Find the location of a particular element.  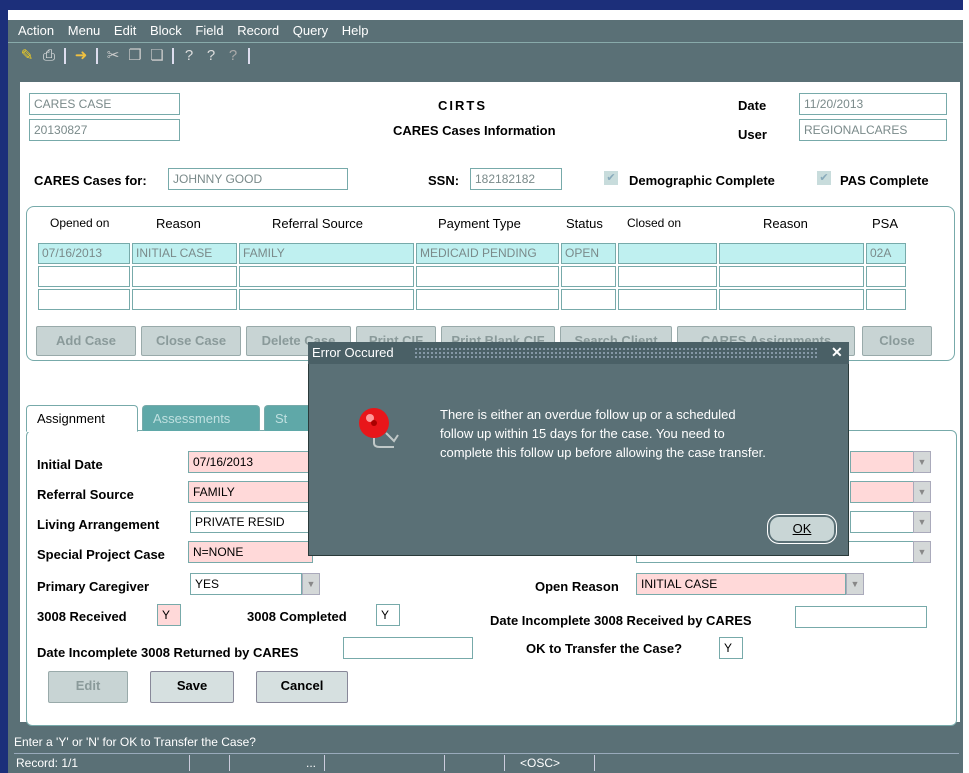

menu-field: Field is located at coordinates (209, 30).